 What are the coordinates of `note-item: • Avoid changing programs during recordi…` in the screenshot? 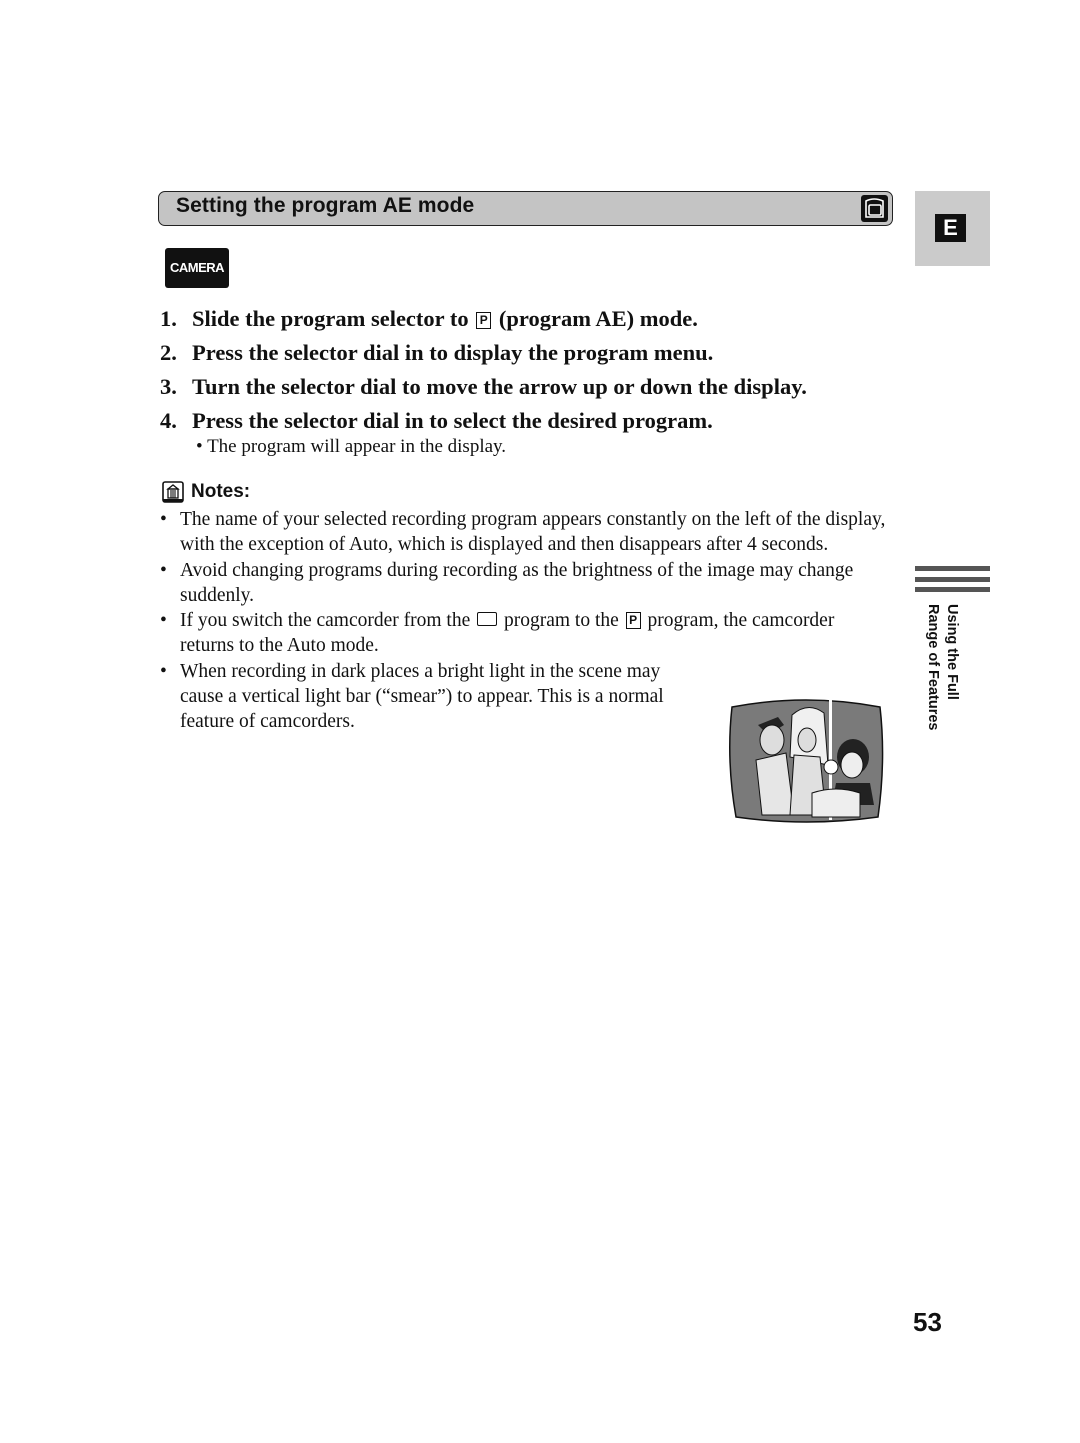 It's located at (507, 582).